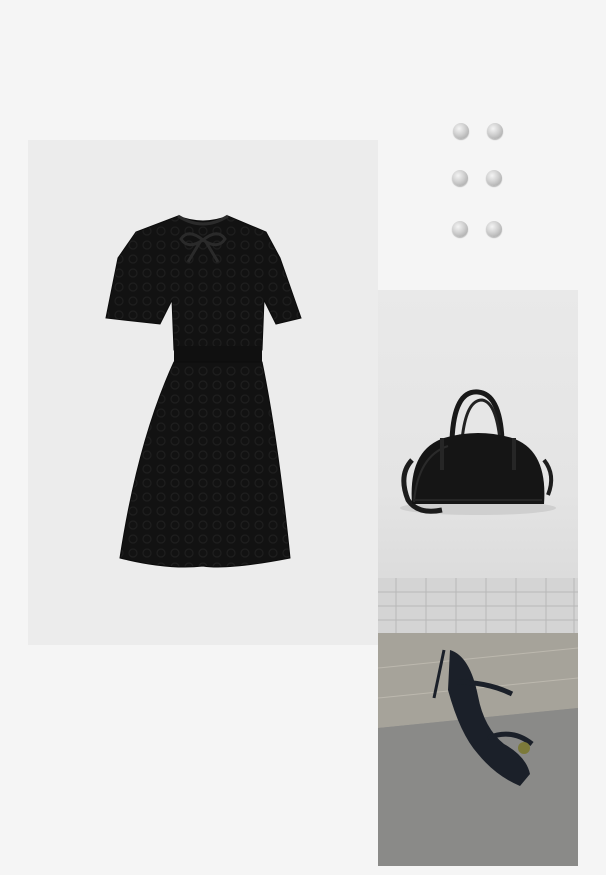 This screenshot has height=875, width=606. What do you see at coordinates (475, 179) in the screenshot?
I see `earrings-product-image` at bounding box center [475, 179].